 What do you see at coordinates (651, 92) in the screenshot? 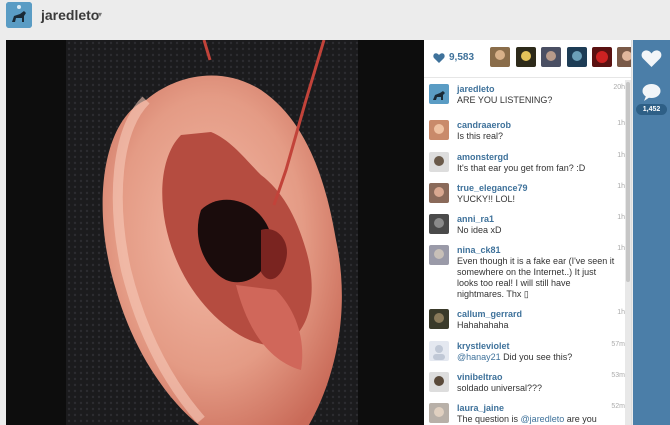
I see `comment-icon` at bounding box center [651, 92].